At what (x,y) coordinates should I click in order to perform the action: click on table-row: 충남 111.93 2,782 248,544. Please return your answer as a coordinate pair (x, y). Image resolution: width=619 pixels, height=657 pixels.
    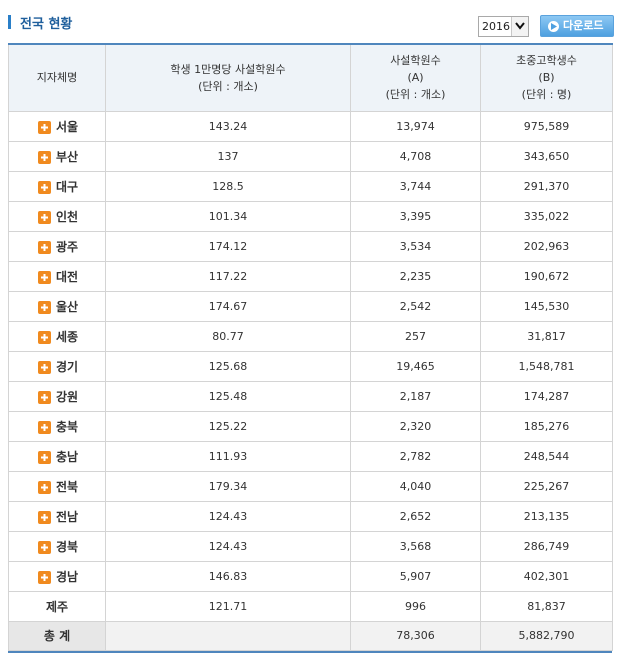
    Looking at the image, I should click on (310, 456).